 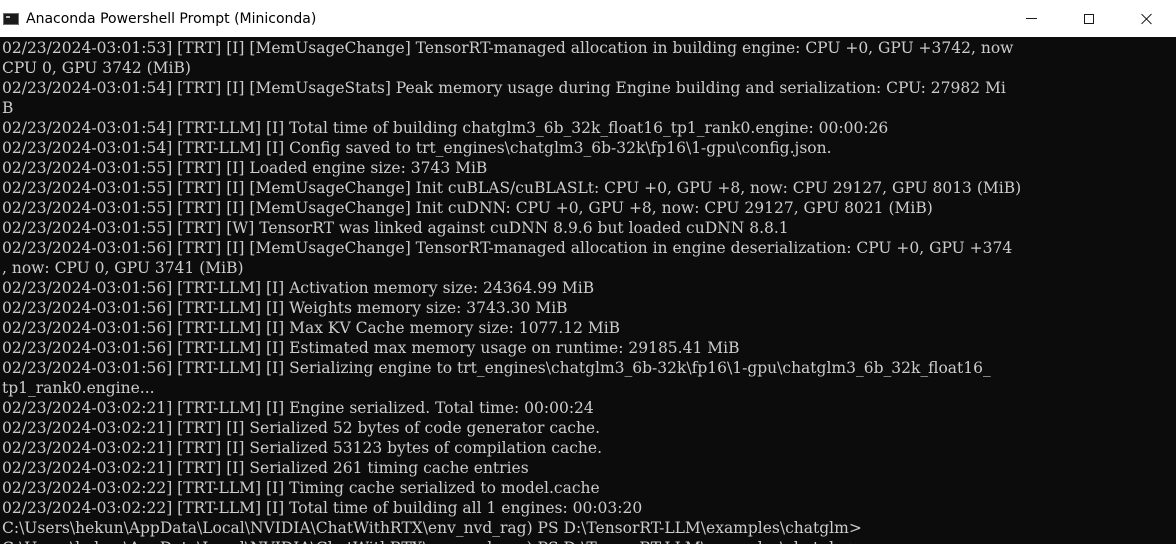 I want to click on minimize-button, so click(x=1031, y=18).